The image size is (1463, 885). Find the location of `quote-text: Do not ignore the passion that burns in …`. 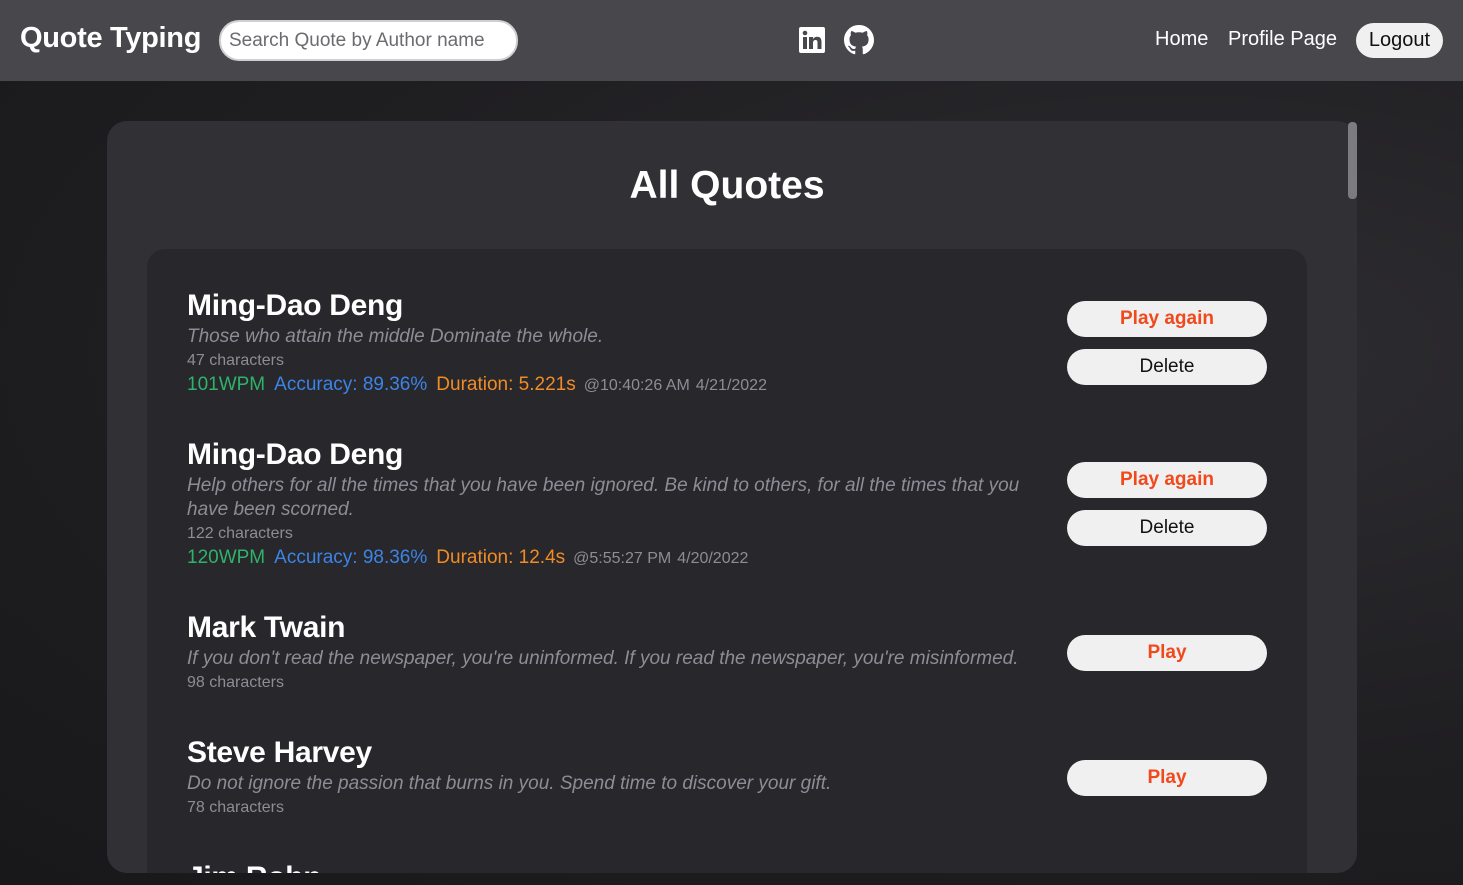

quote-text: Do not ignore the passion that burns in … is located at coordinates (509, 783).